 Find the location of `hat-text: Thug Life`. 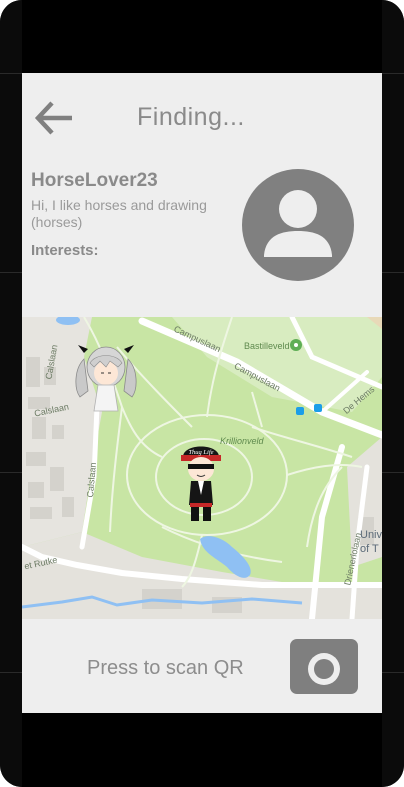

hat-text: Thug Life is located at coordinates (200, 452).